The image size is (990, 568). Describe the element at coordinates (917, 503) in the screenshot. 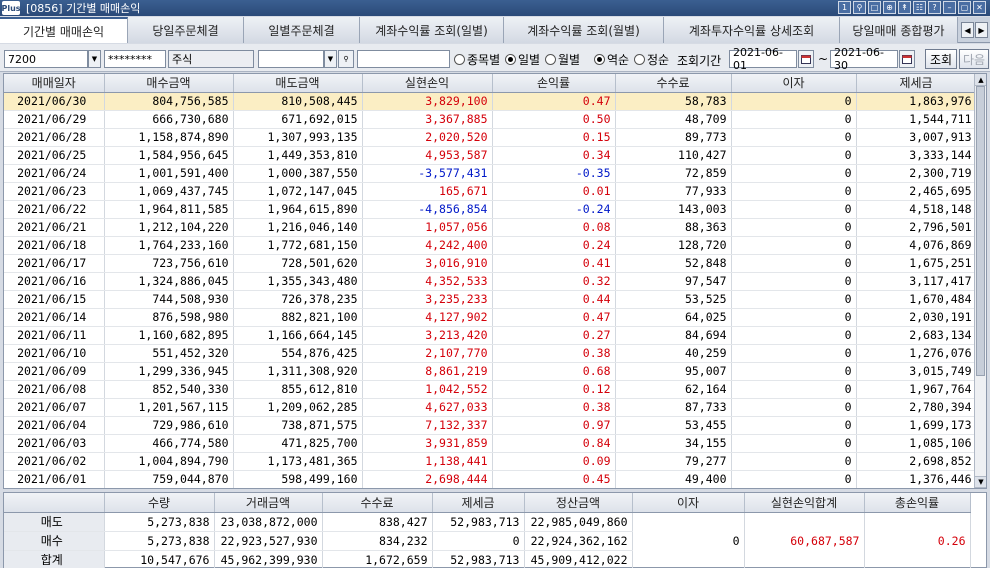

I see `summary-column-header: 총손익률` at that location.